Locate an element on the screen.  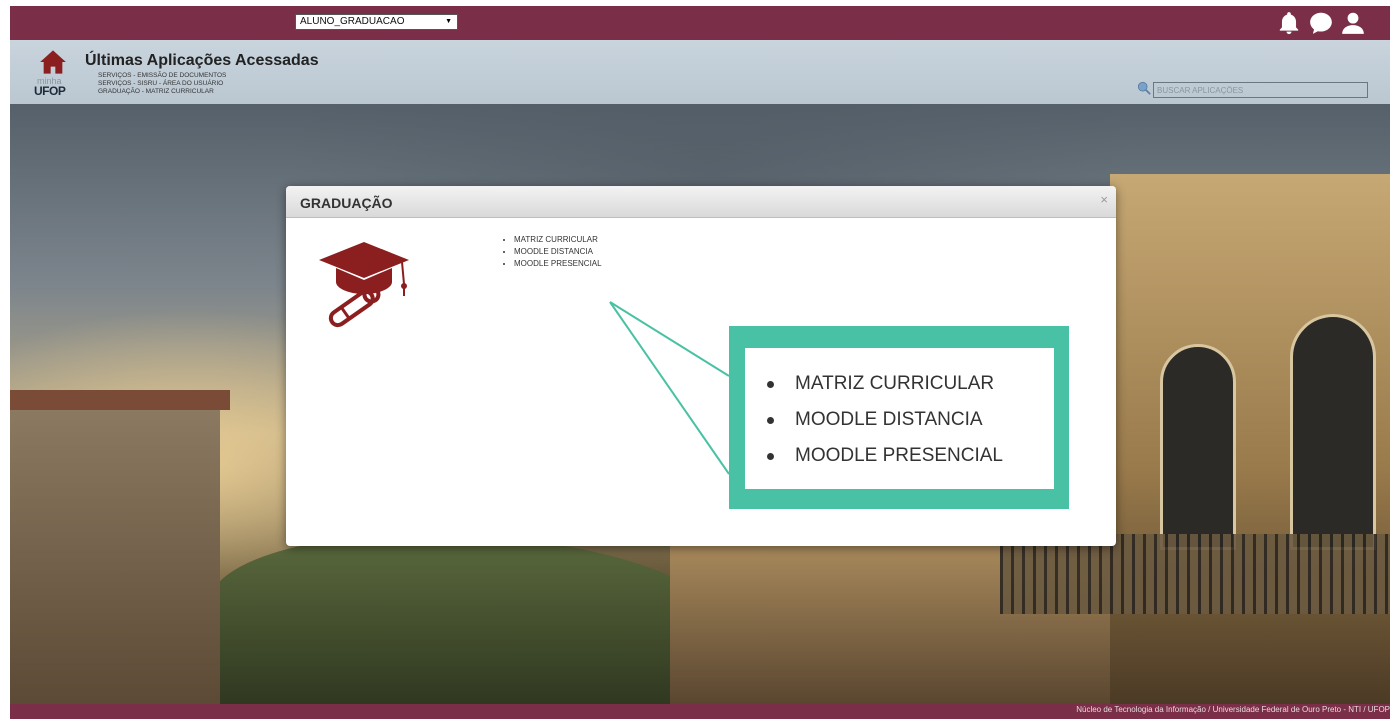
modal-header: GRADUAÇÃO × is located at coordinates (701, 202).